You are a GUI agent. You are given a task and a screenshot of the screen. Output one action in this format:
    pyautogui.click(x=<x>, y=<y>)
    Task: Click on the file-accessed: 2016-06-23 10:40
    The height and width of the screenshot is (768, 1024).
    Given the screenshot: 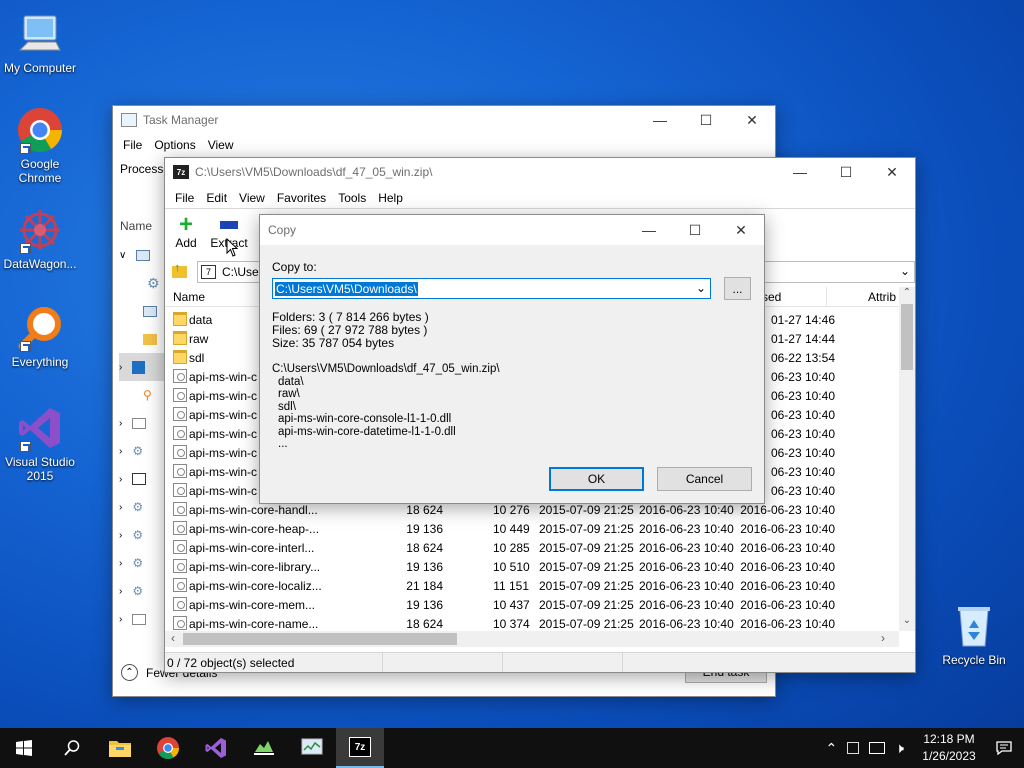 What is the action you would take?
    pyautogui.click(x=787, y=624)
    